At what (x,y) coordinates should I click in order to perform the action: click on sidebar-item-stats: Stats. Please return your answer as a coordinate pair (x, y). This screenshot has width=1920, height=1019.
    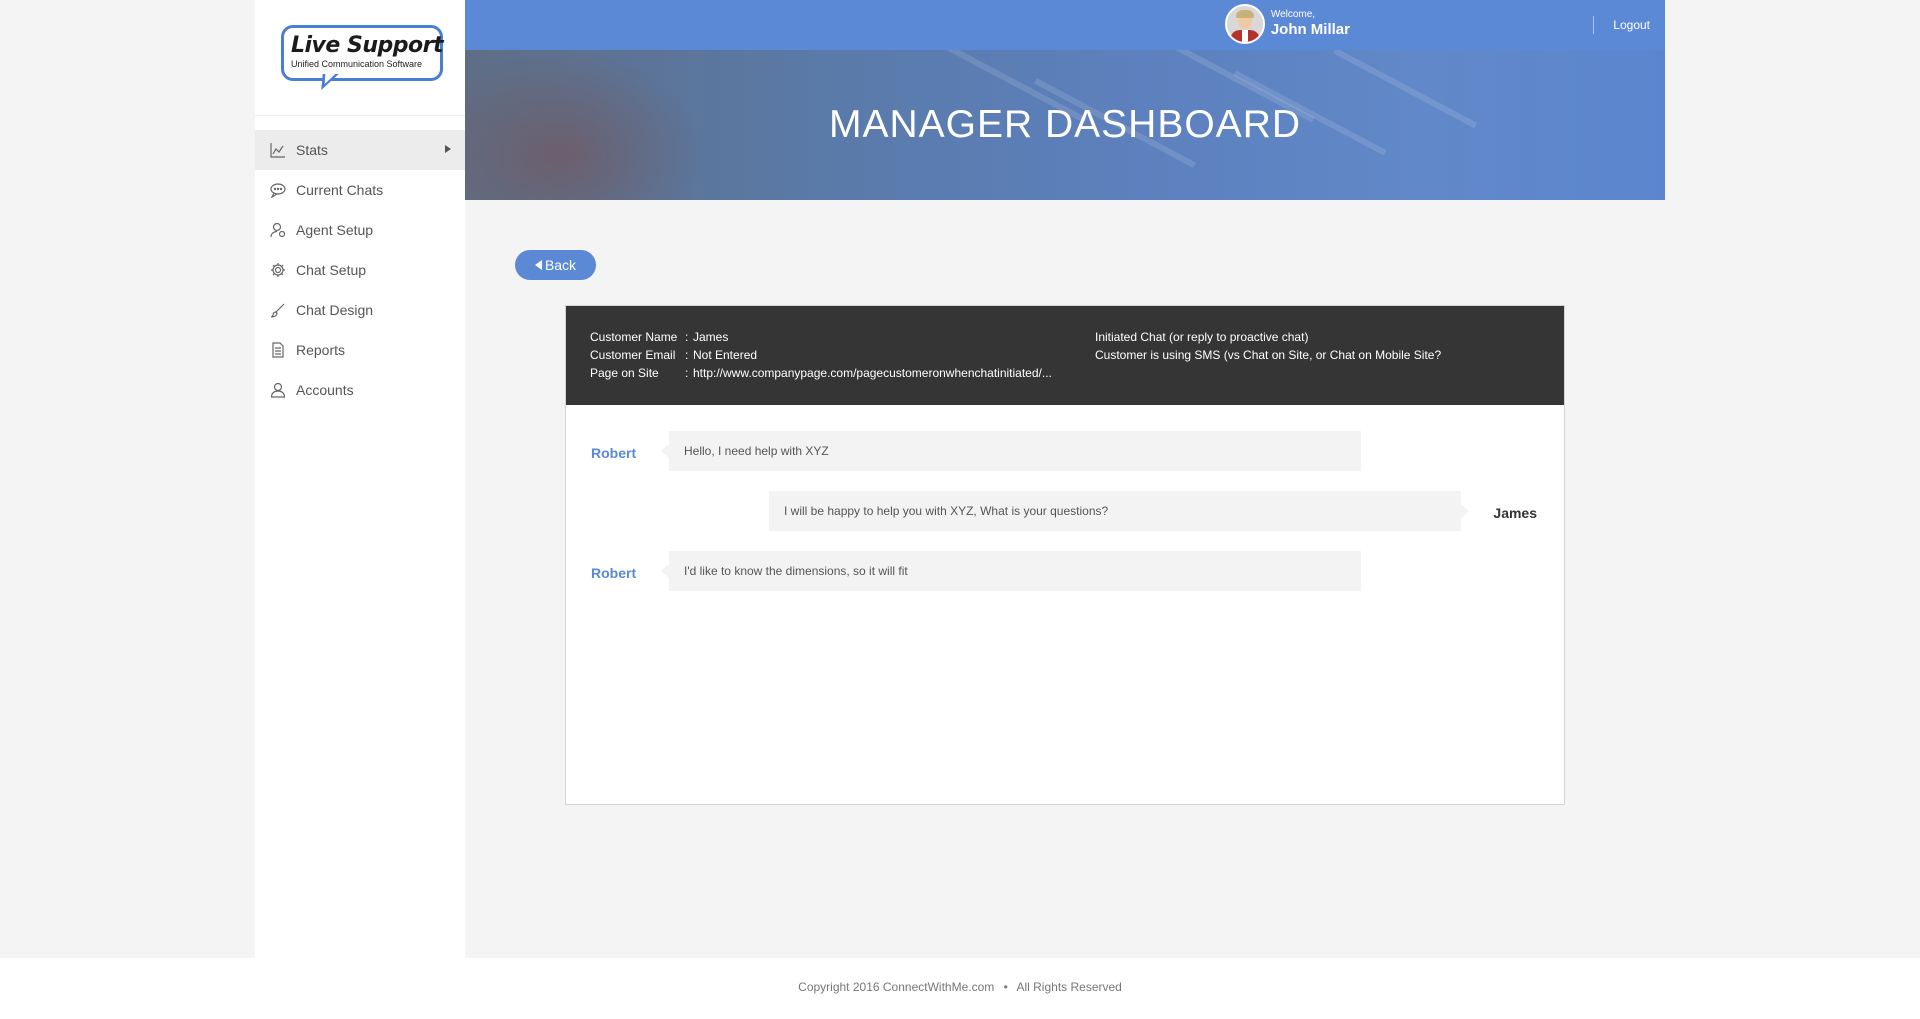
    Looking at the image, I should click on (360, 150).